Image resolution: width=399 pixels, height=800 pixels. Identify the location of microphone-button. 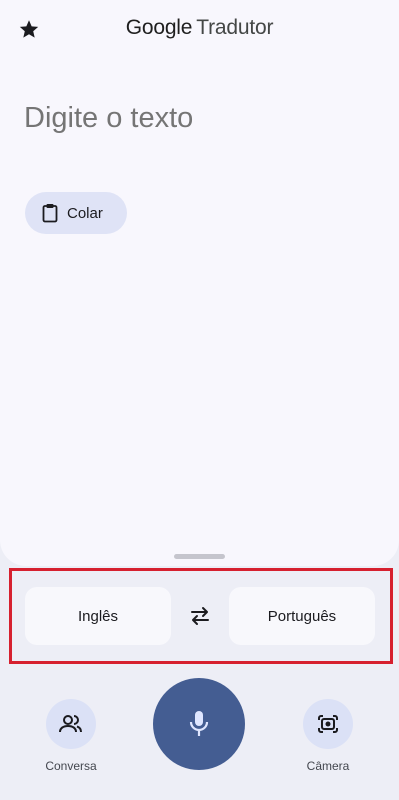
(199, 724).